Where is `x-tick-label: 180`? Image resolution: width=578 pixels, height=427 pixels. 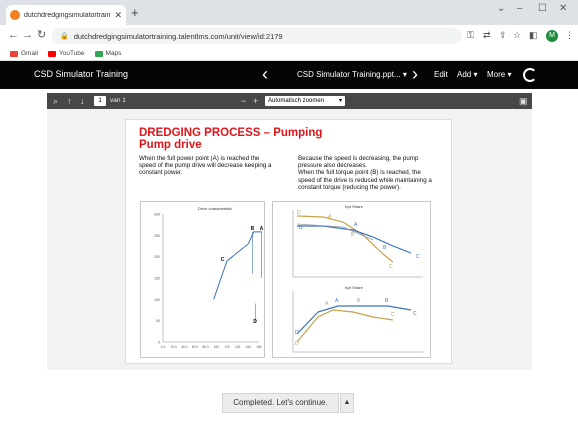 x-tick-label: 180 is located at coordinates (259, 347).